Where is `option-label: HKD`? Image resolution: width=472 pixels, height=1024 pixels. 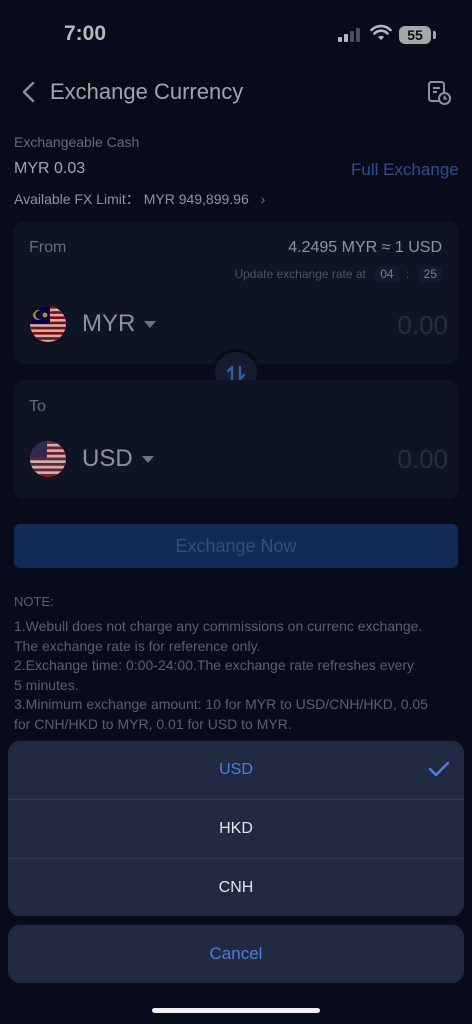
option-label: HKD is located at coordinates (236, 828).